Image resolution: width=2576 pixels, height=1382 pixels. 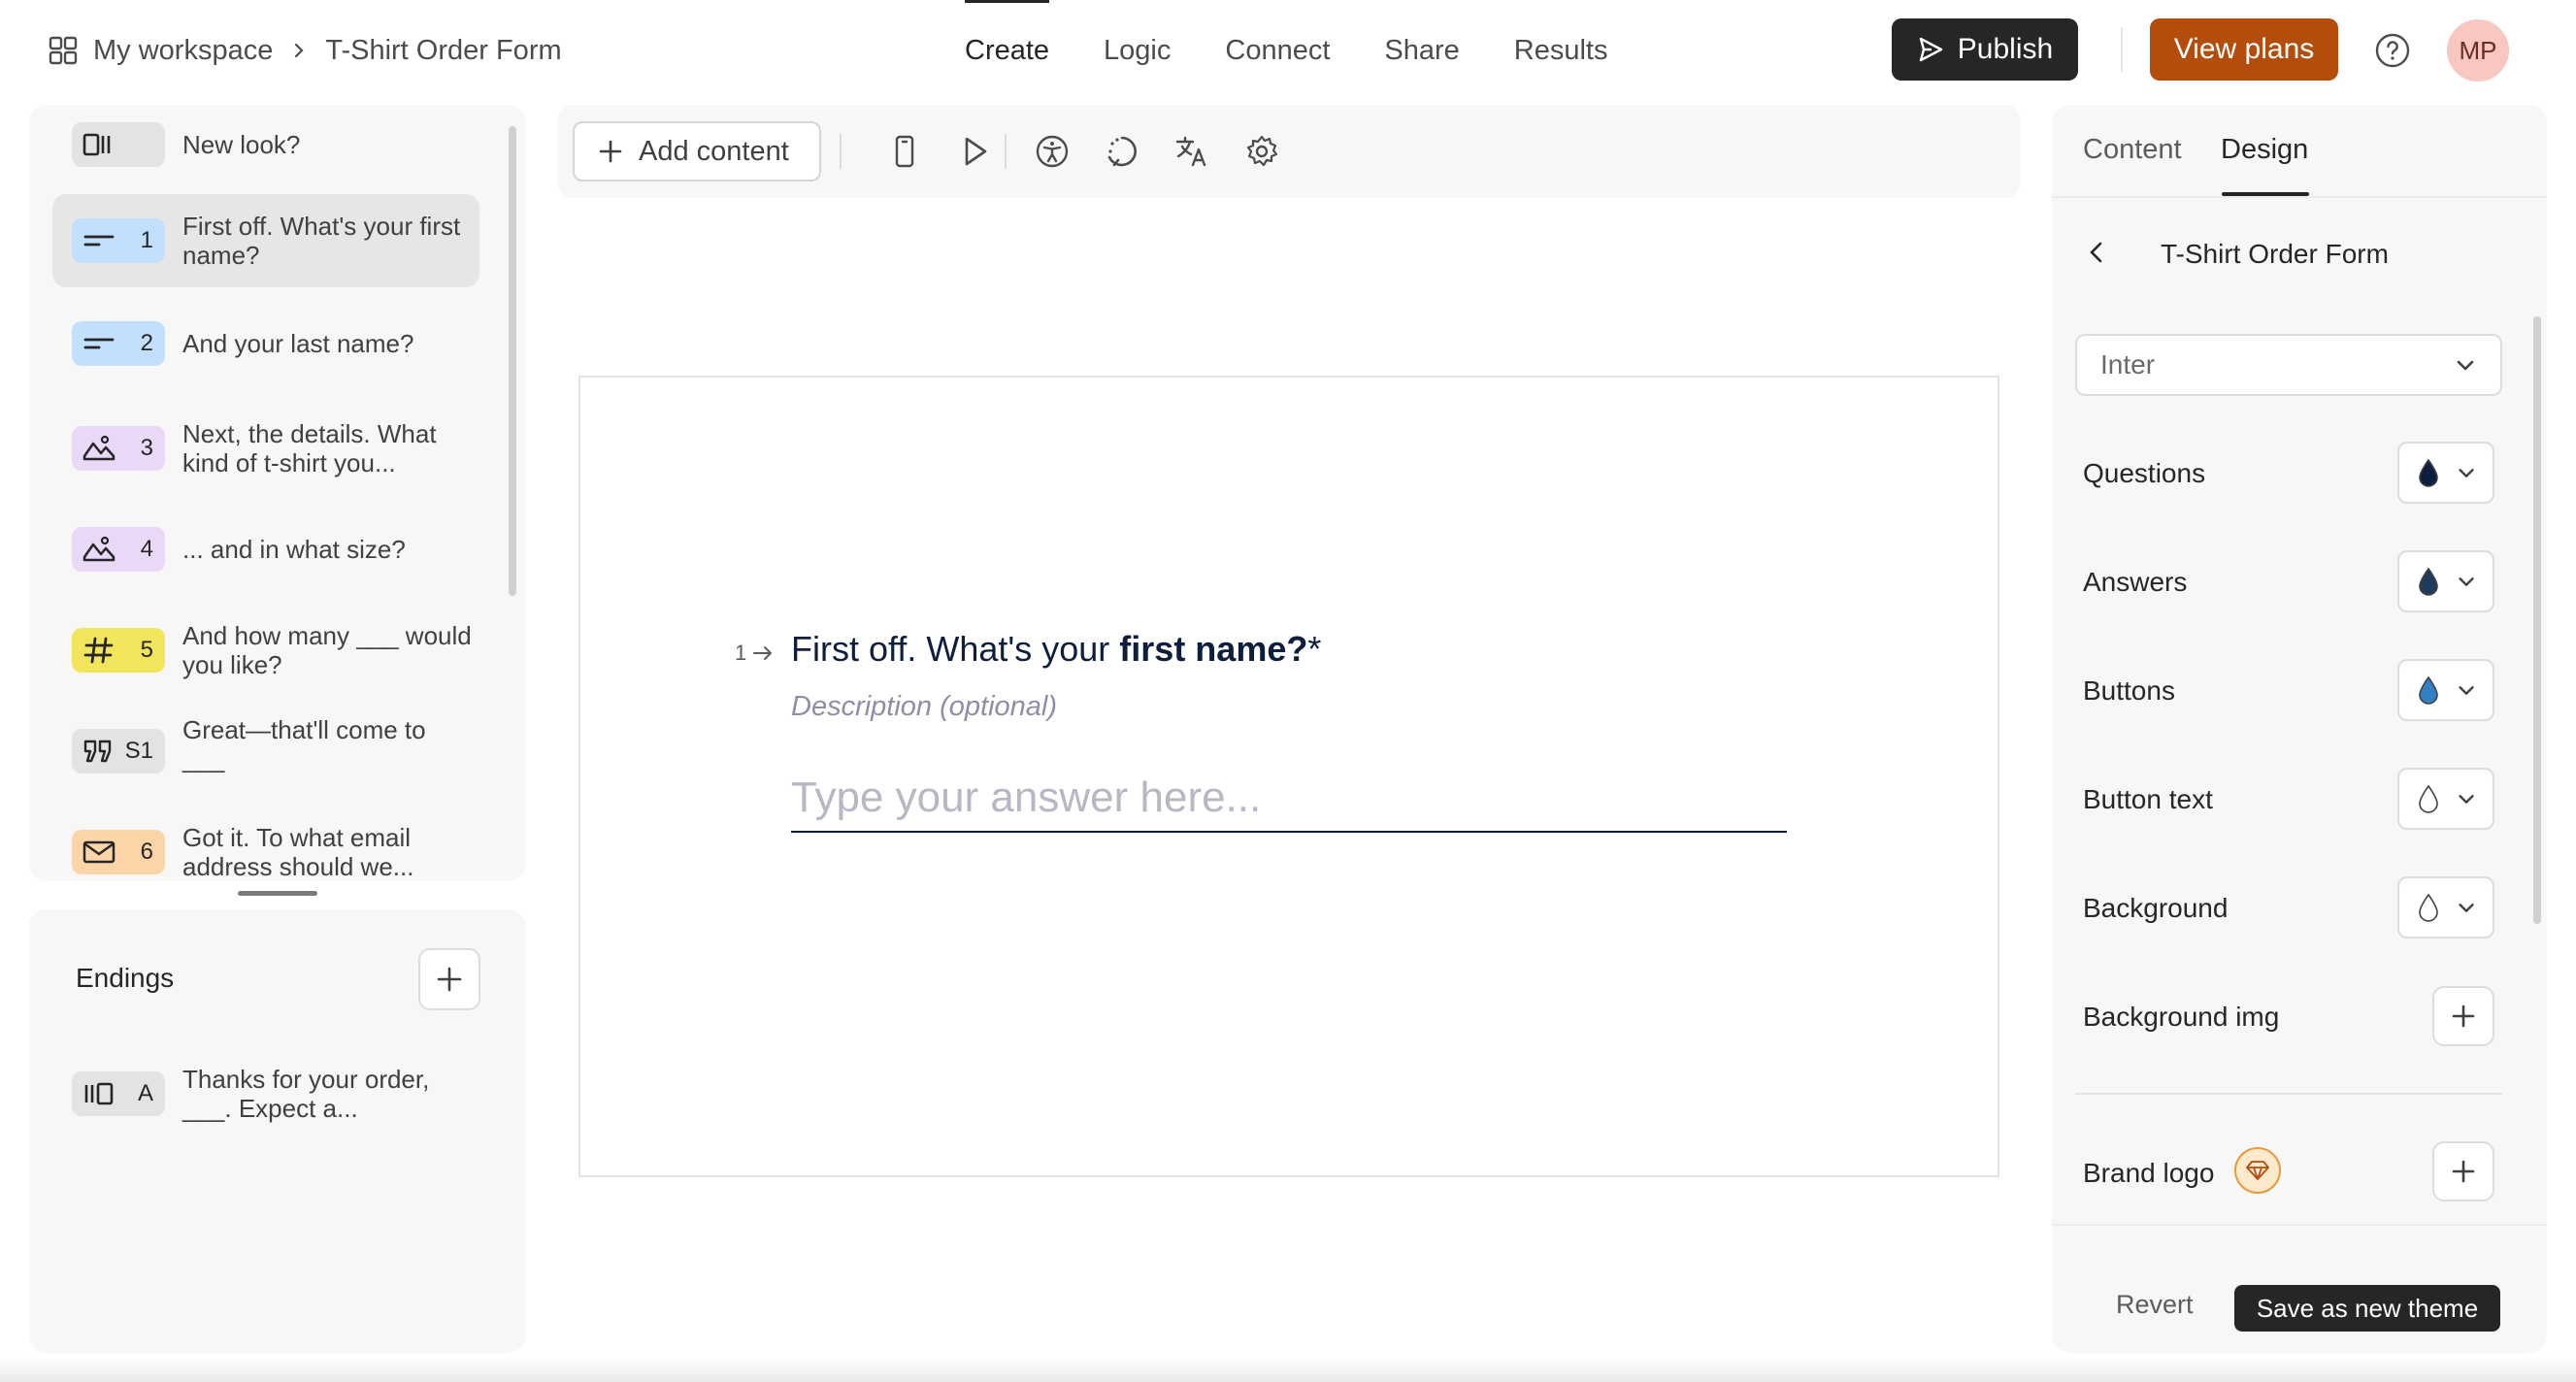 I want to click on add-brand-logo-button, so click(x=2463, y=1171).